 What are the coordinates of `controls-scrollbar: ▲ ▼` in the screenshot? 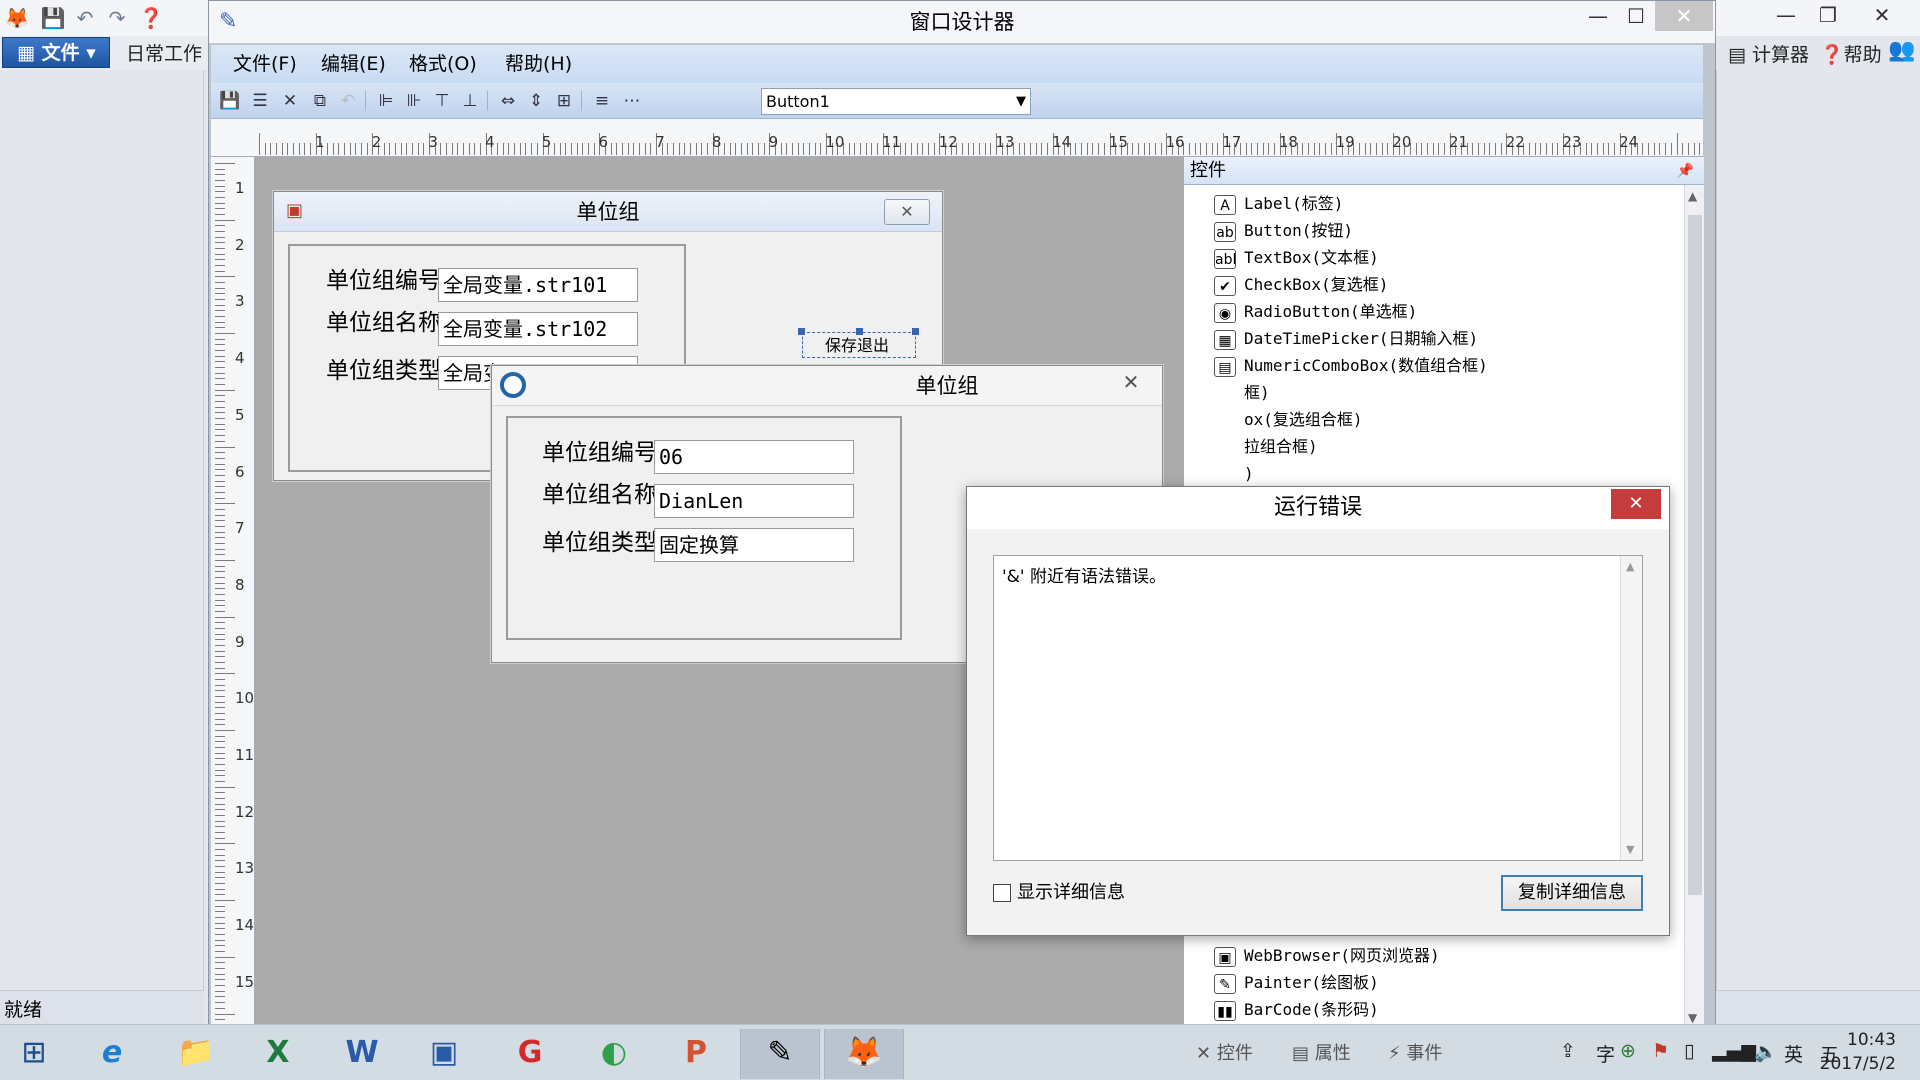 It's located at (1694, 607).